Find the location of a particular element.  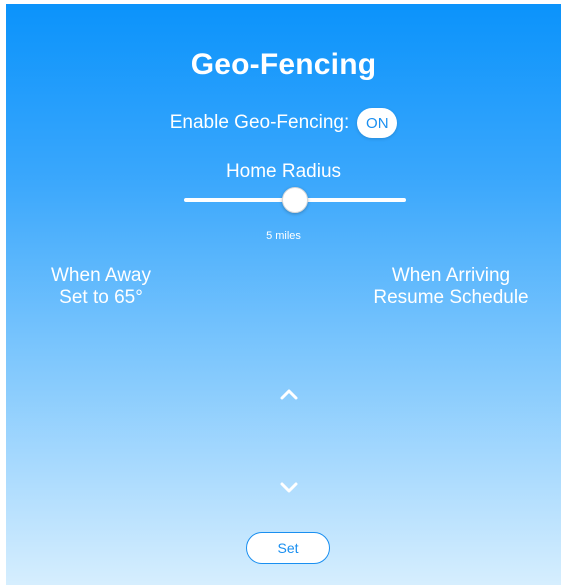

when-away-setting: Set to 65° is located at coordinates (101, 297).